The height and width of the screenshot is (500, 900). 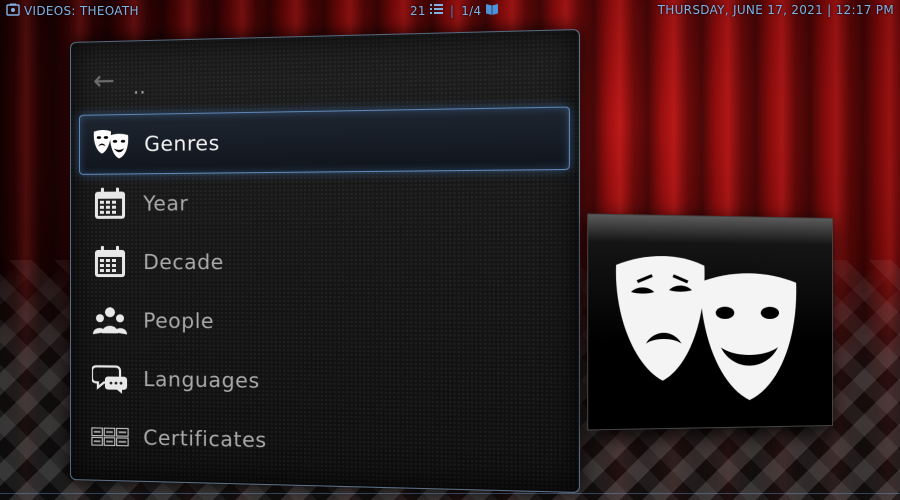 I want to click on section-label: VIDEOS: THEOATH, so click(x=81, y=11).